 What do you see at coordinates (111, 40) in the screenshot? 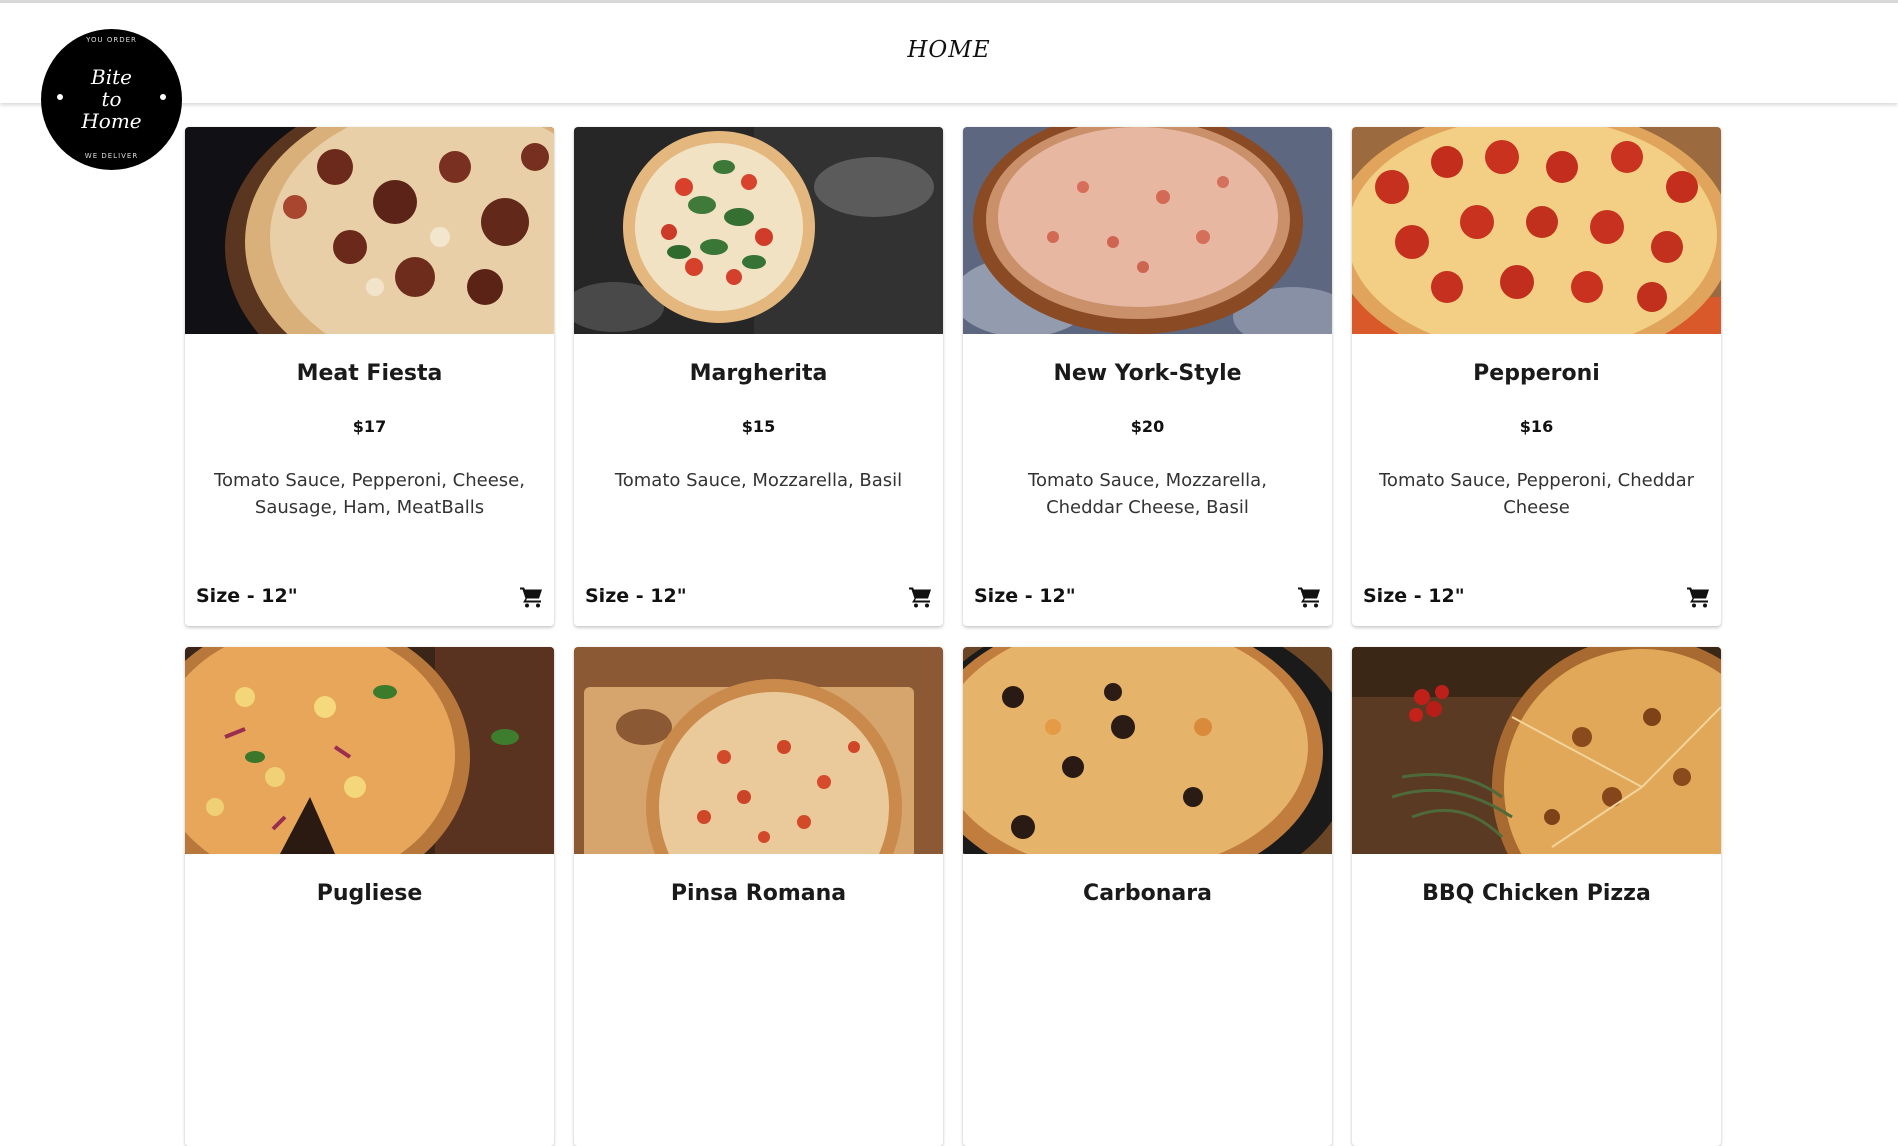
I see `logo-top-text: YOU ORDER` at bounding box center [111, 40].